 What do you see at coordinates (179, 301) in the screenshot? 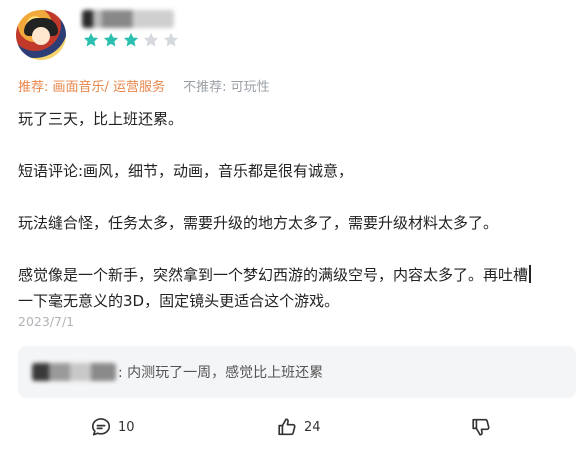
I see `review-paragraph-4-line-2: 一下毫无意义的3D，固定镜头更适合这个游戏。` at bounding box center [179, 301].